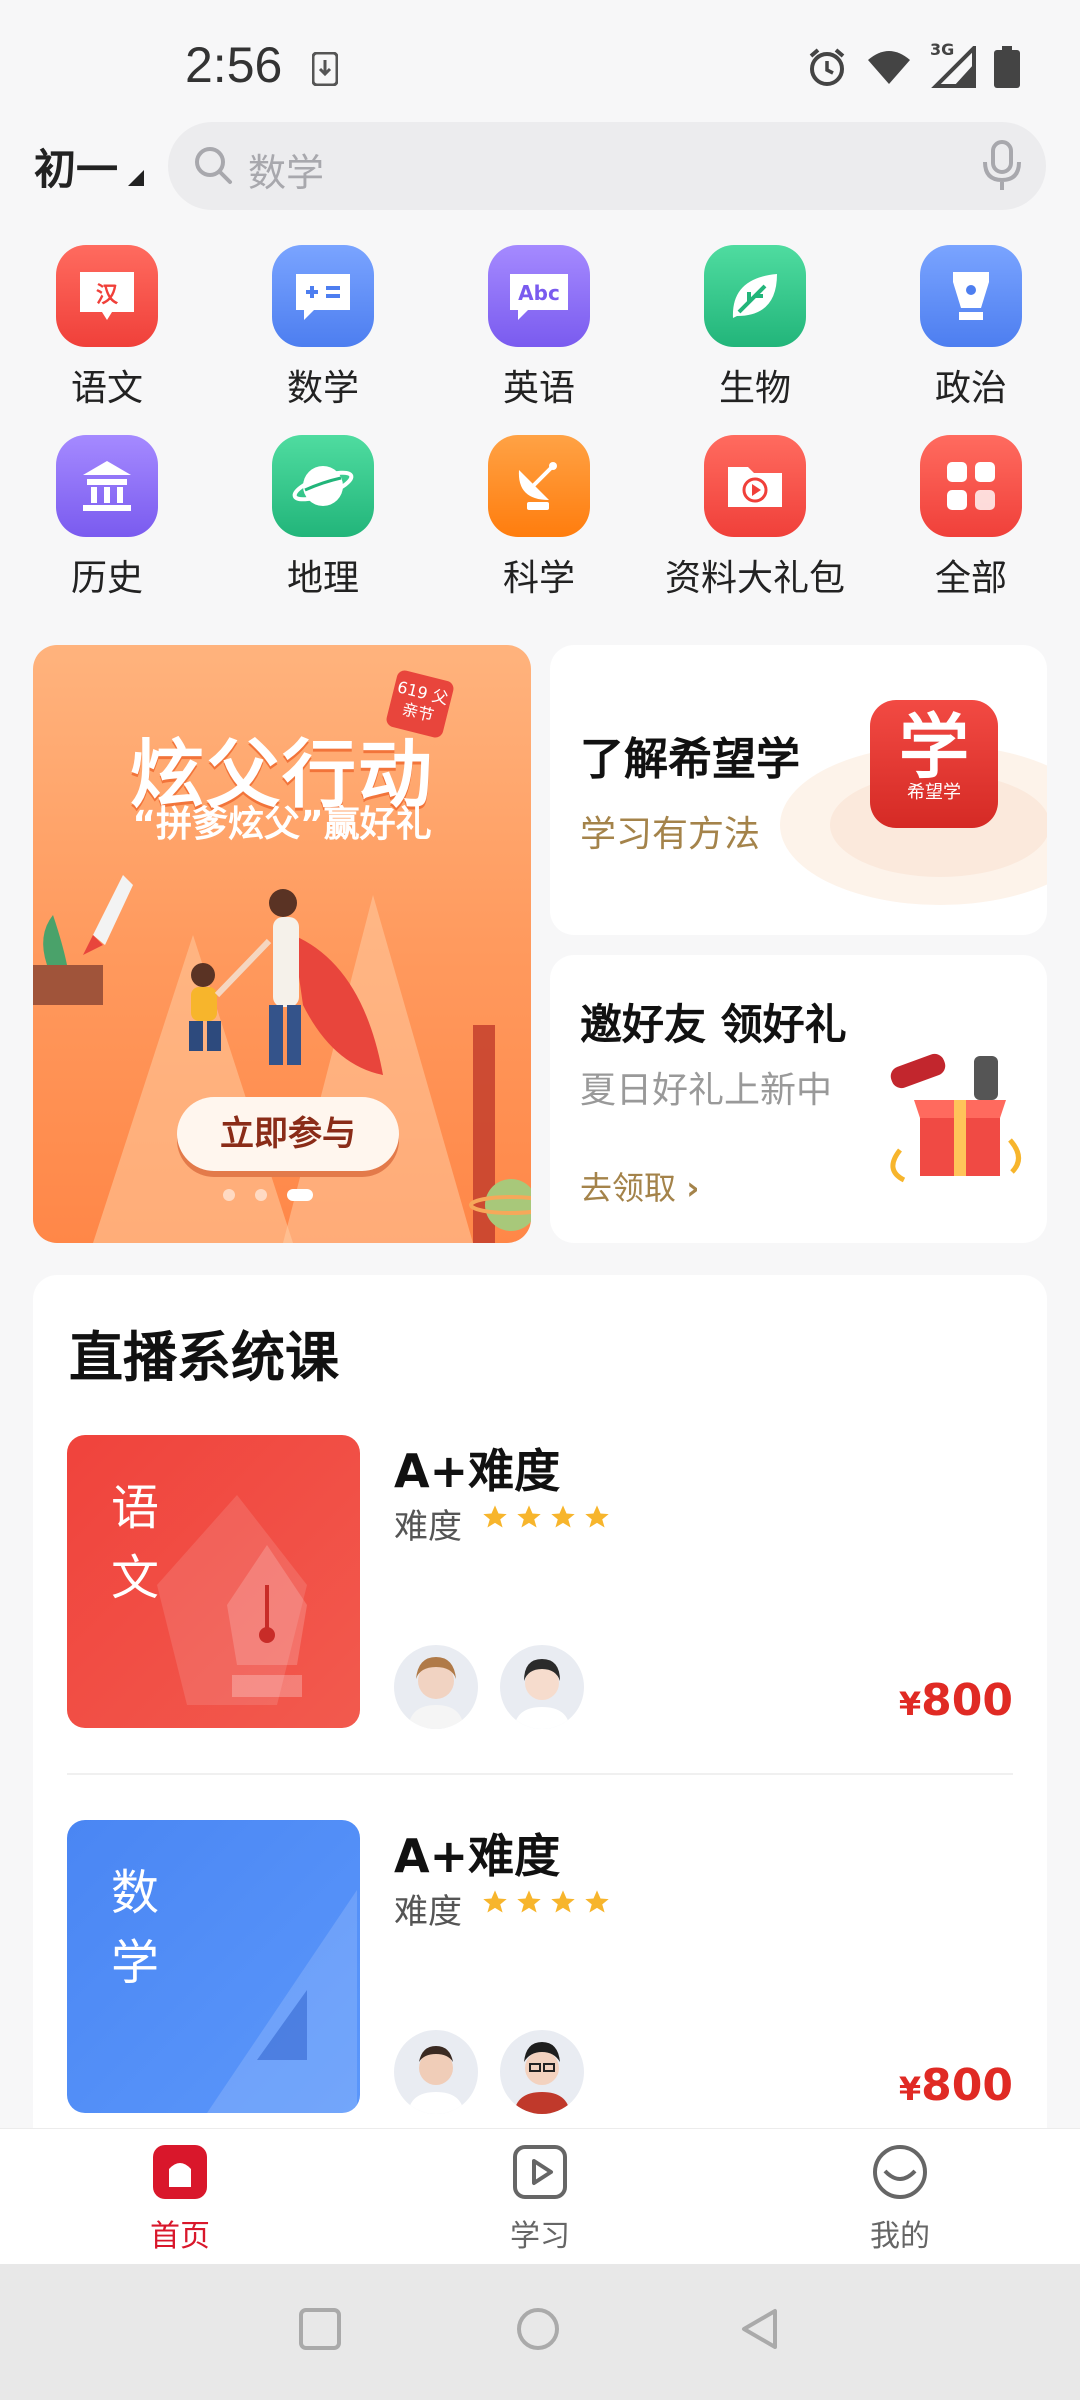 This screenshot has width=1080, height=2400. Describe the element at coordinates (889, 67) in the screenshot. I see `wifi-icon` at that location.